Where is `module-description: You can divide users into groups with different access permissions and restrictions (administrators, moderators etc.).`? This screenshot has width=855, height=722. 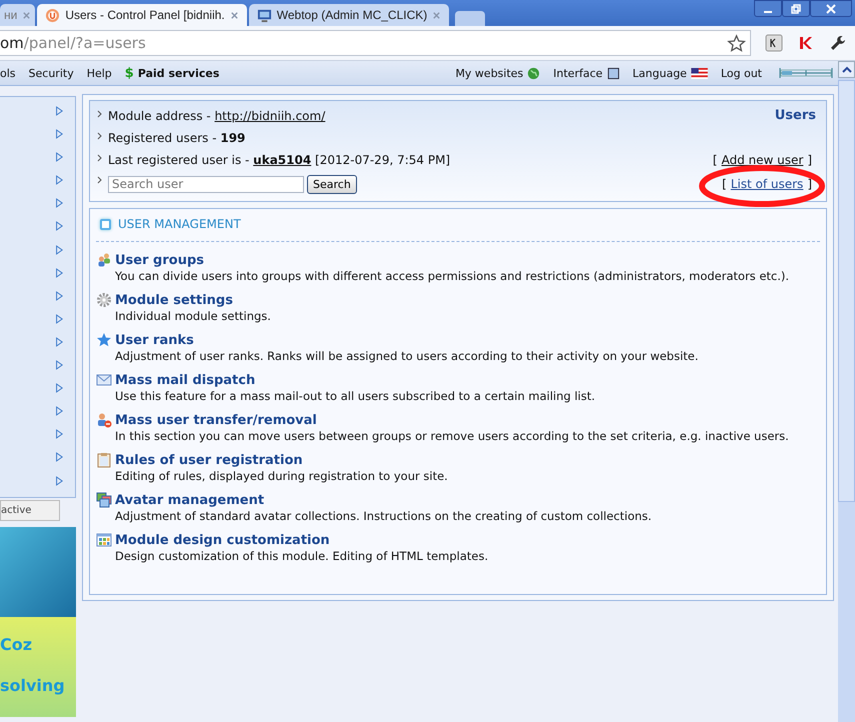
module-description: You can divide users into groups with different access permissions and restrictions (administrators, moderators etc.). is located at coordinates (452, 276).